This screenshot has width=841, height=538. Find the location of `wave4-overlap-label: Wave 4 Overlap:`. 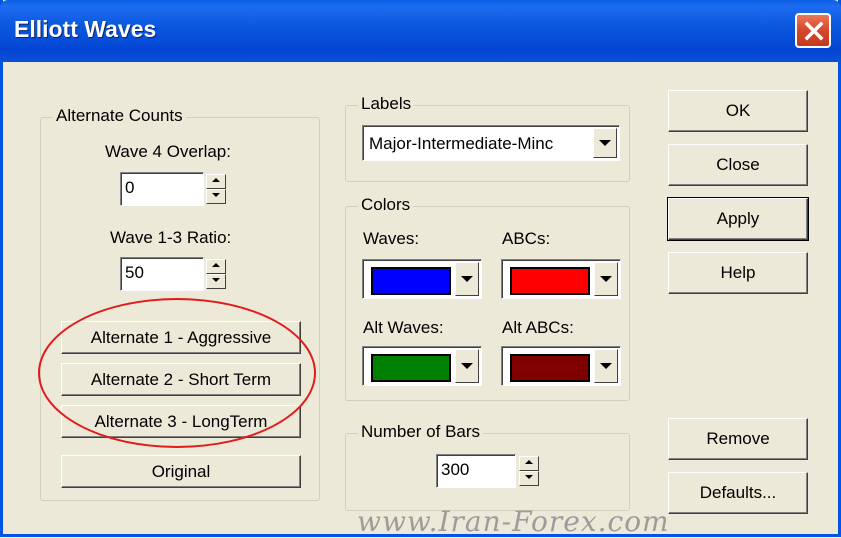

wave4-overlap-label: Wave 4 Overlap: is located at coordinates (168, 151).